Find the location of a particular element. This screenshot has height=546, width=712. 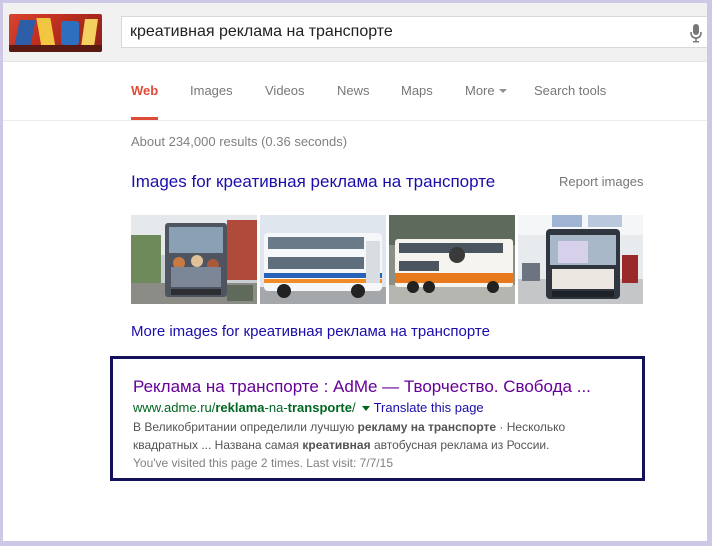

snippet-keyword: рекламу на транспорте is located at coordinates (427, 427).